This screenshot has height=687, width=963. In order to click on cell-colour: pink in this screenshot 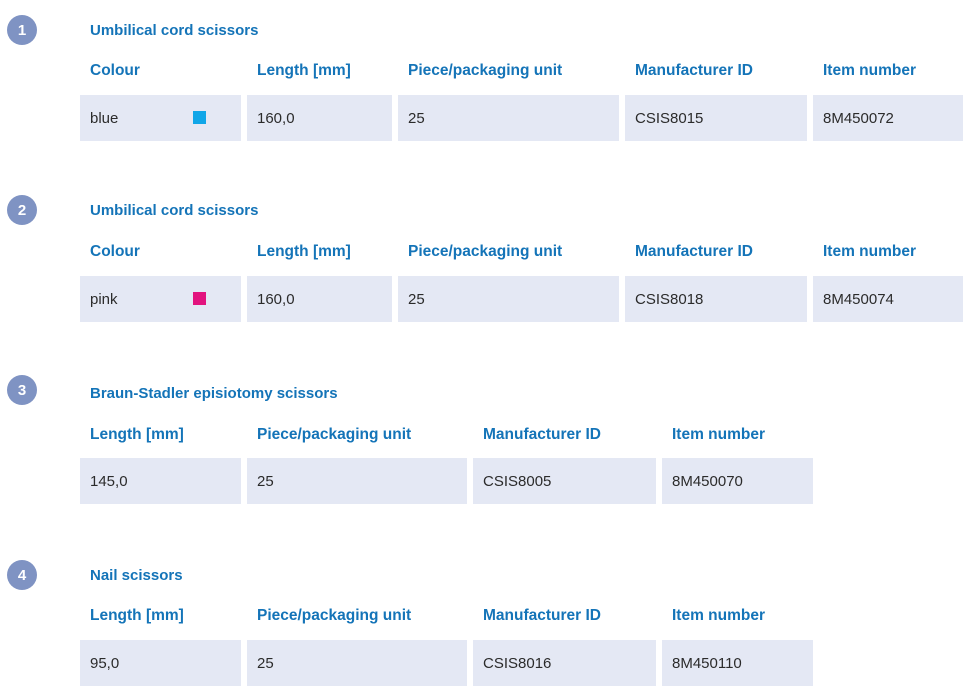, I will do `click(160, 299)`.